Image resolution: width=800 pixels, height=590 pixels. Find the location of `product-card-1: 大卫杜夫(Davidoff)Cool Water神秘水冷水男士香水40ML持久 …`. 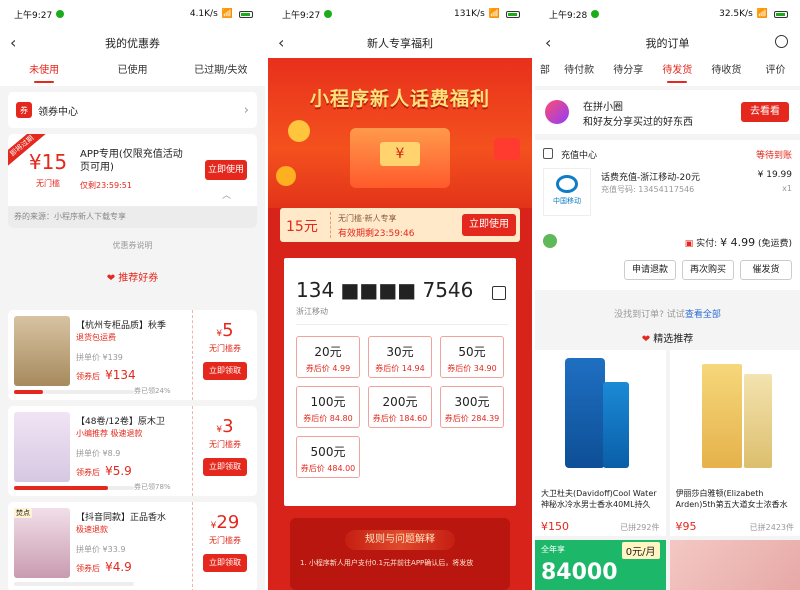

product-card-1: 大卫杜夫(Davidoff)Cool Water神秘水冷水男士香水40ML持久 … is located at coordinates (600, 443).